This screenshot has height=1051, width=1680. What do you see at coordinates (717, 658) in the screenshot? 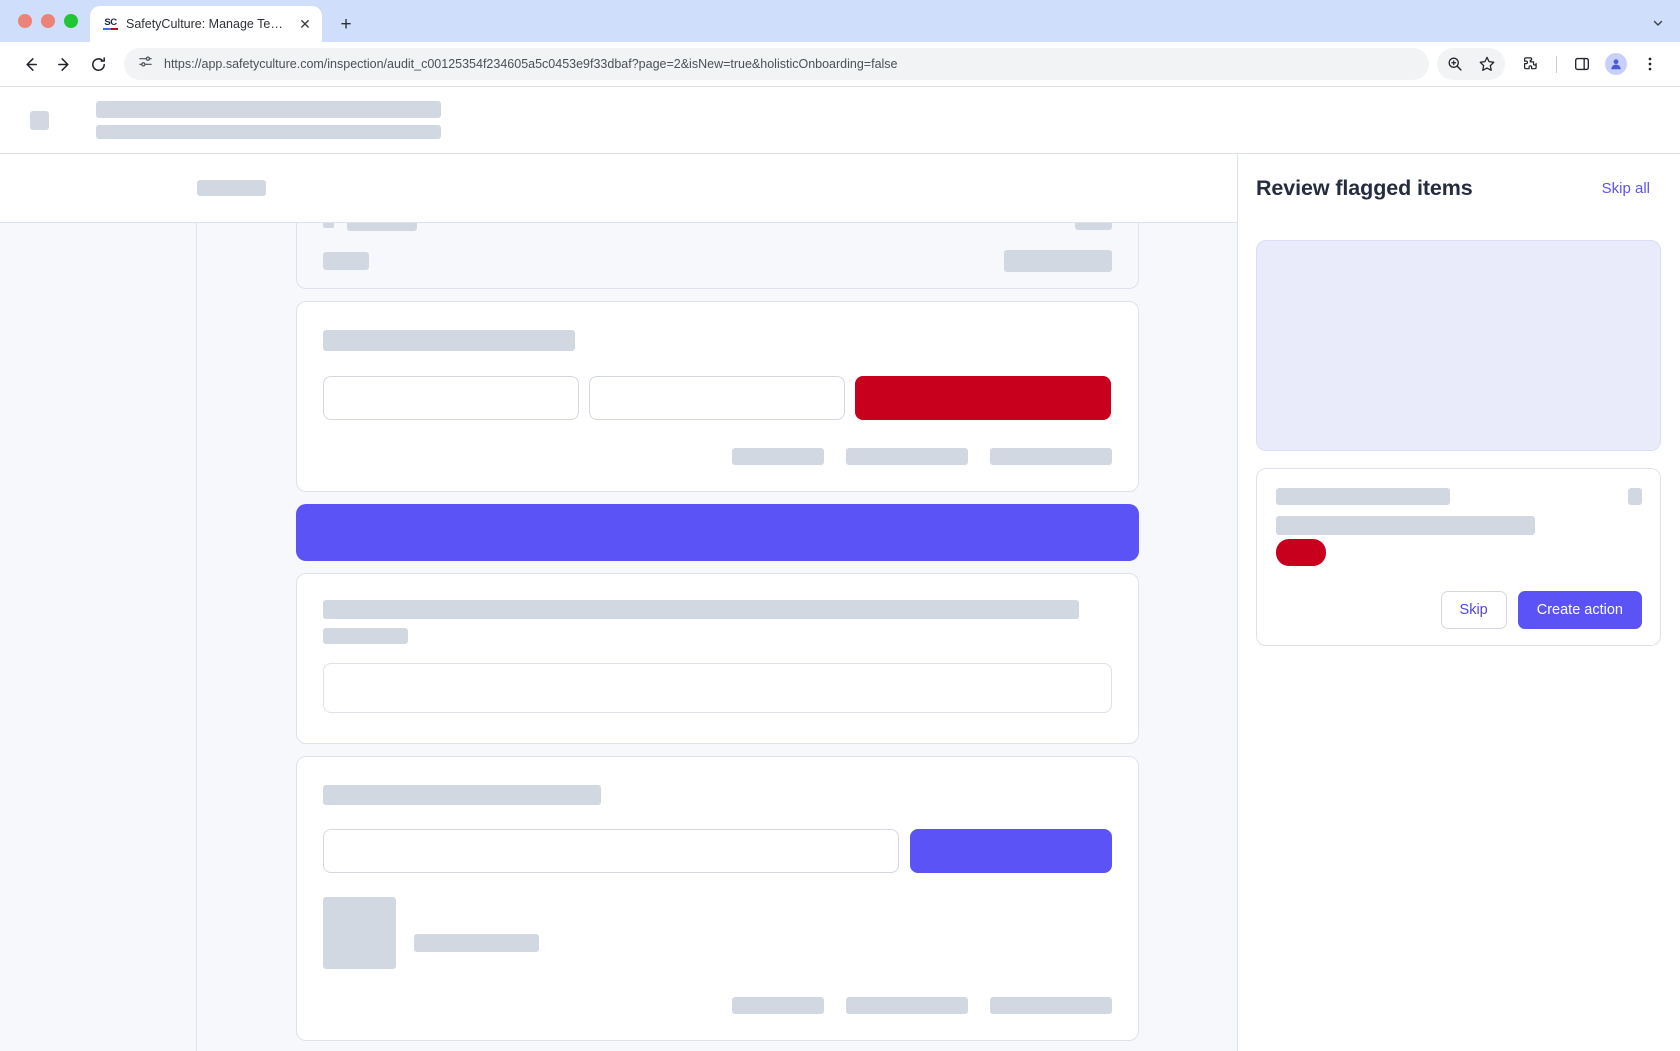
I see `question-card-text` at bounding box center [717, 658].